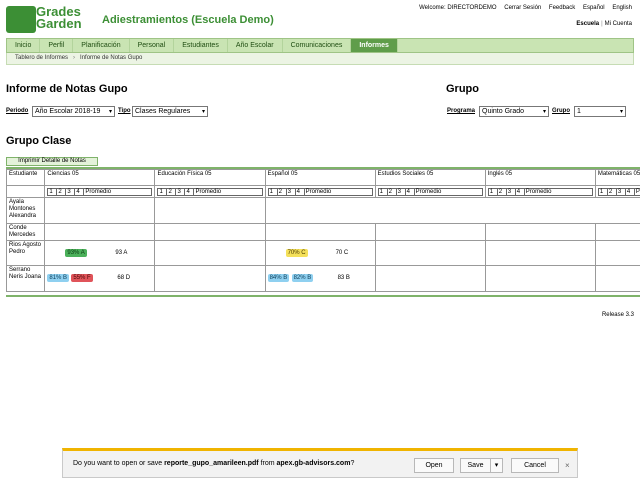 The height and width of the screenshot is (480, 640). Describe the element at coordinates (302, 278) in the screenshot. I see `grade-badge: 82% B` at that location.